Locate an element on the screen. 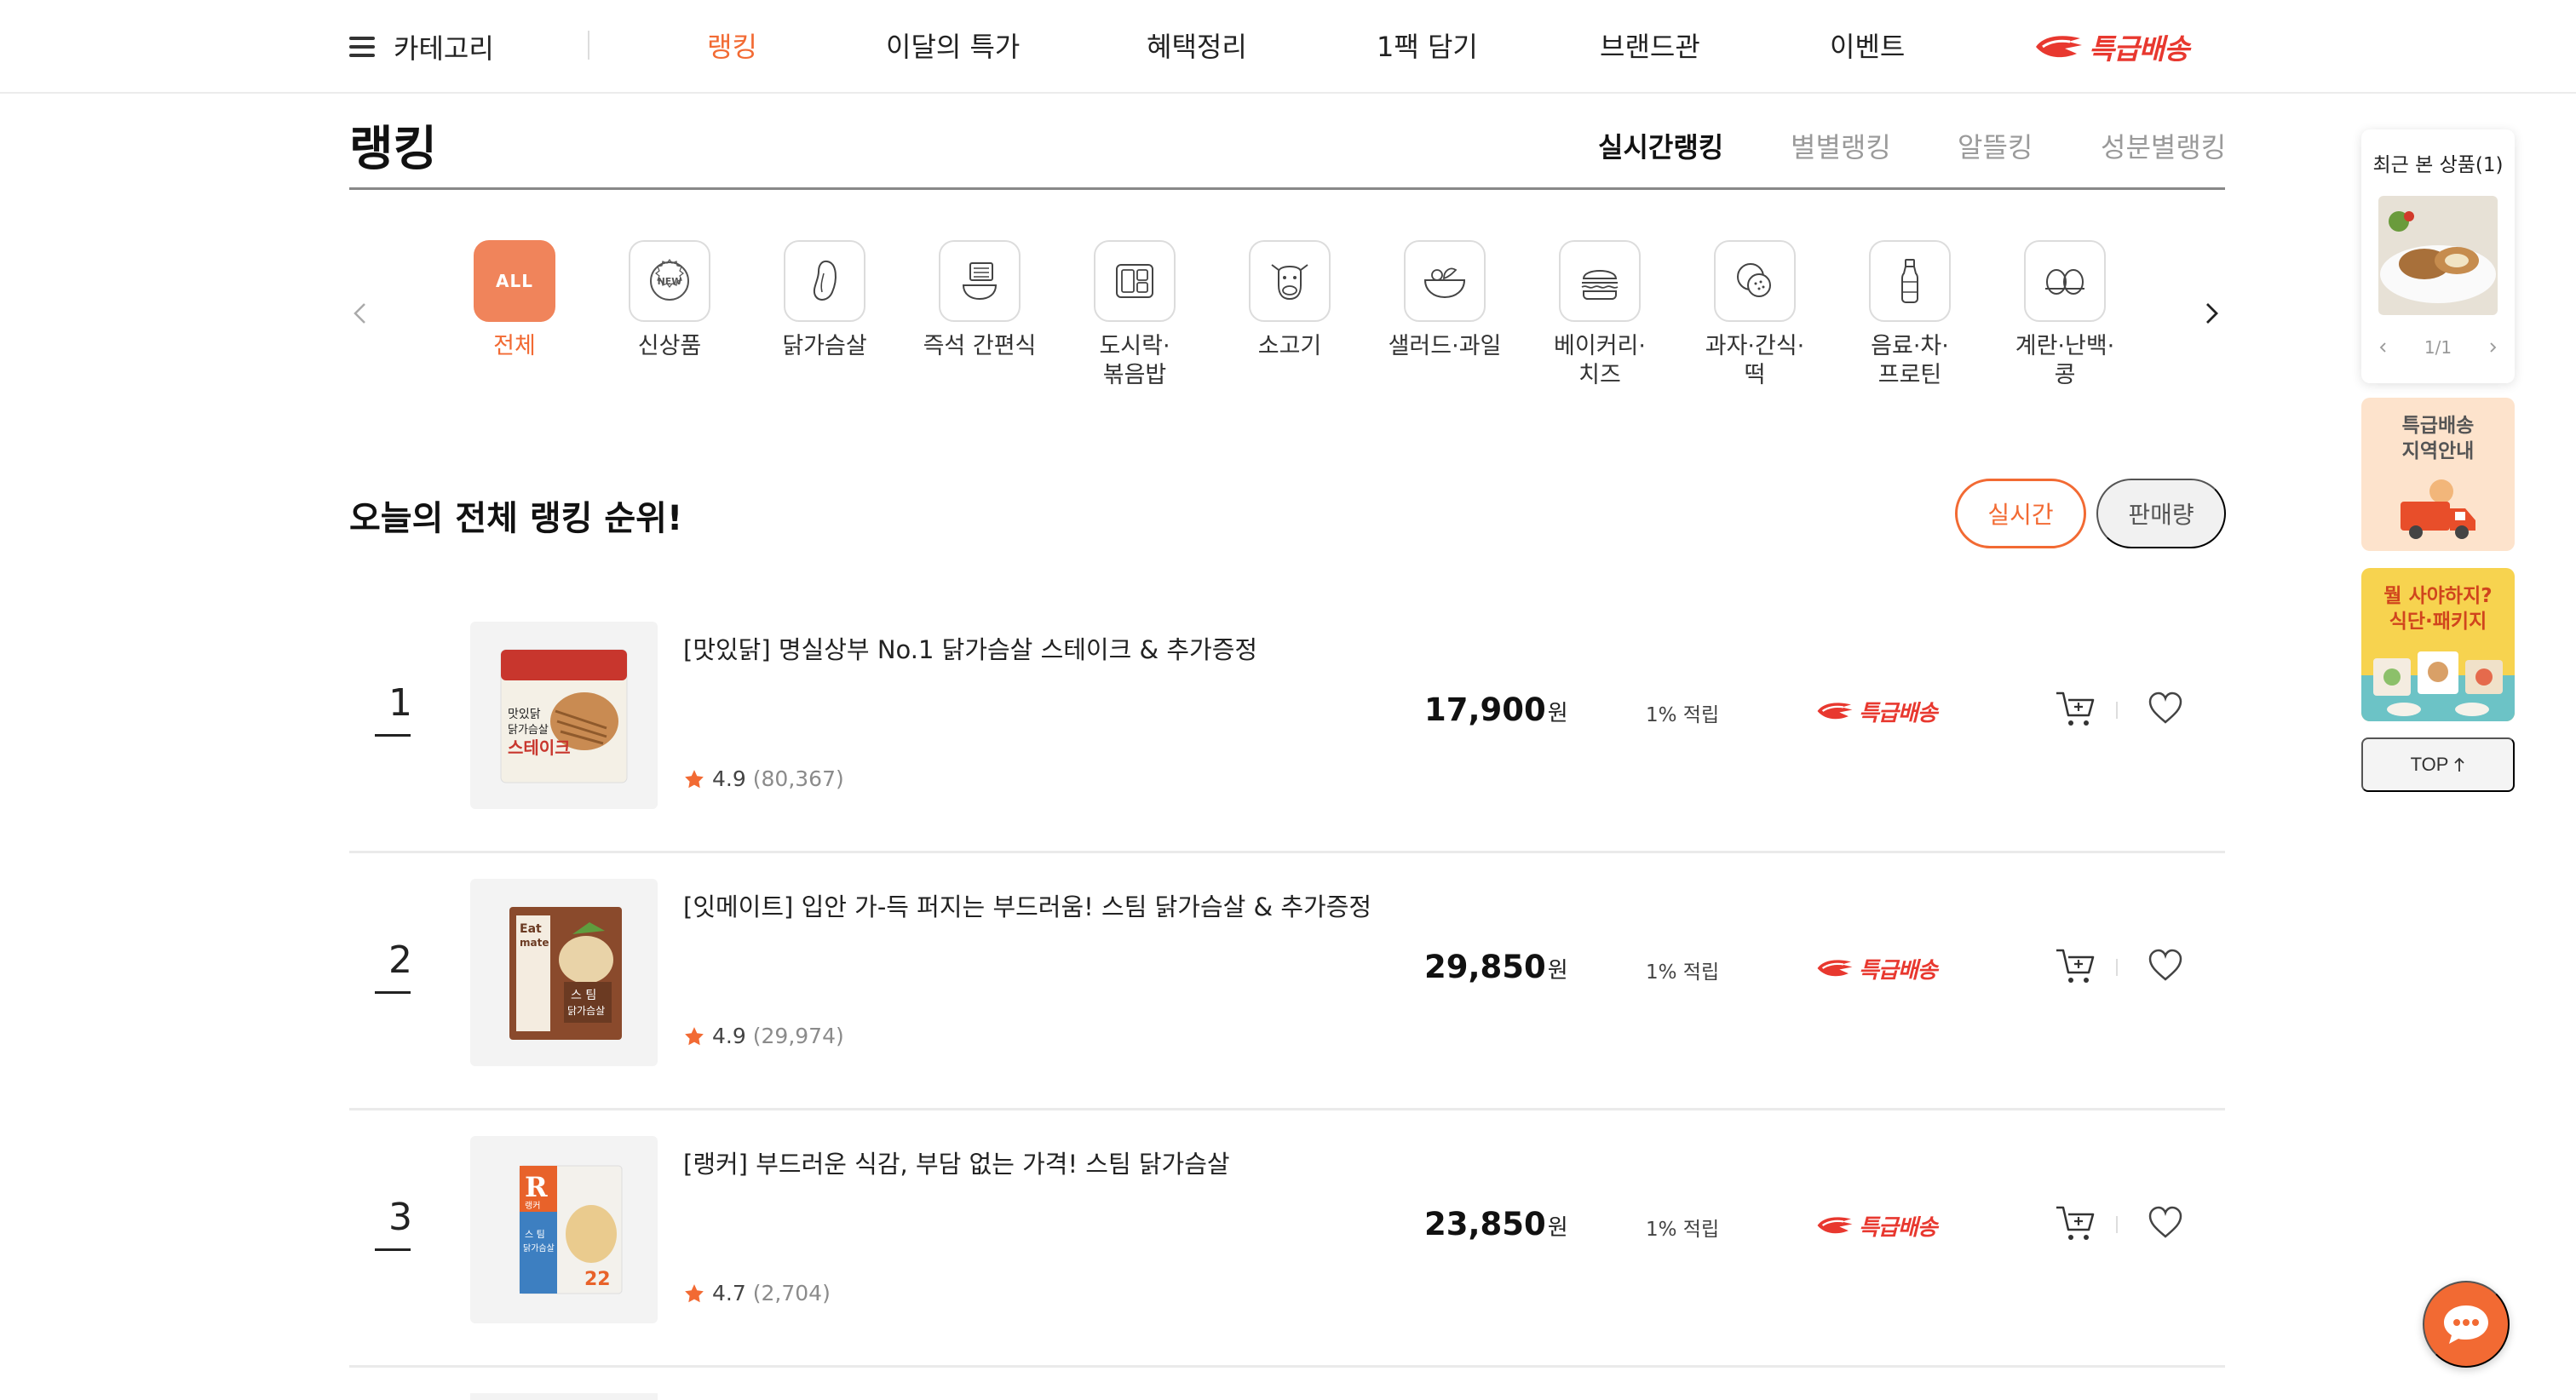  nav-item-one-pack: 1팩 담기 is located at coordinates (1427, 47).